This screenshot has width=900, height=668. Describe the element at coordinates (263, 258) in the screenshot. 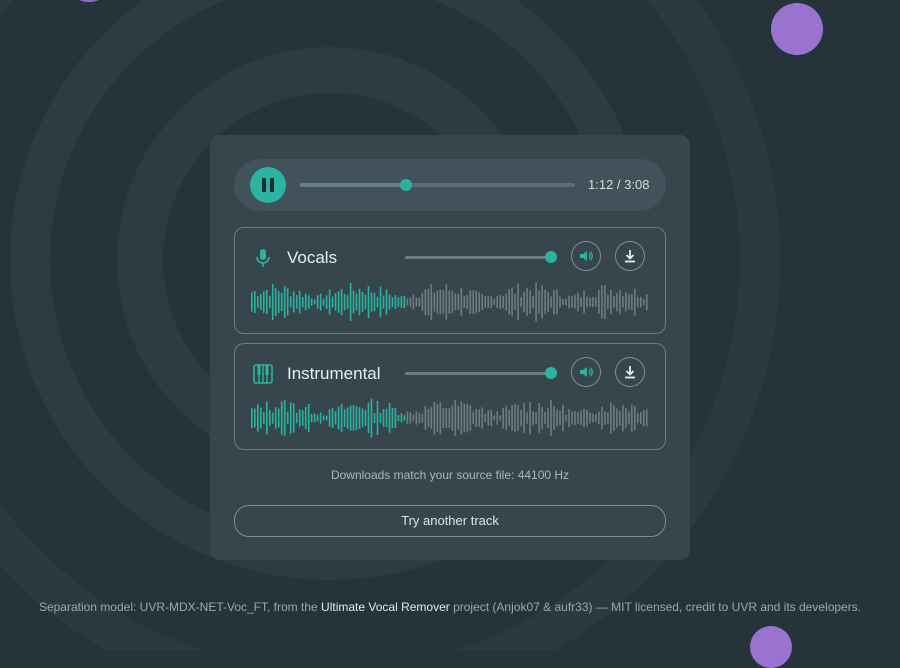

I see `microphone-icon` at that location.